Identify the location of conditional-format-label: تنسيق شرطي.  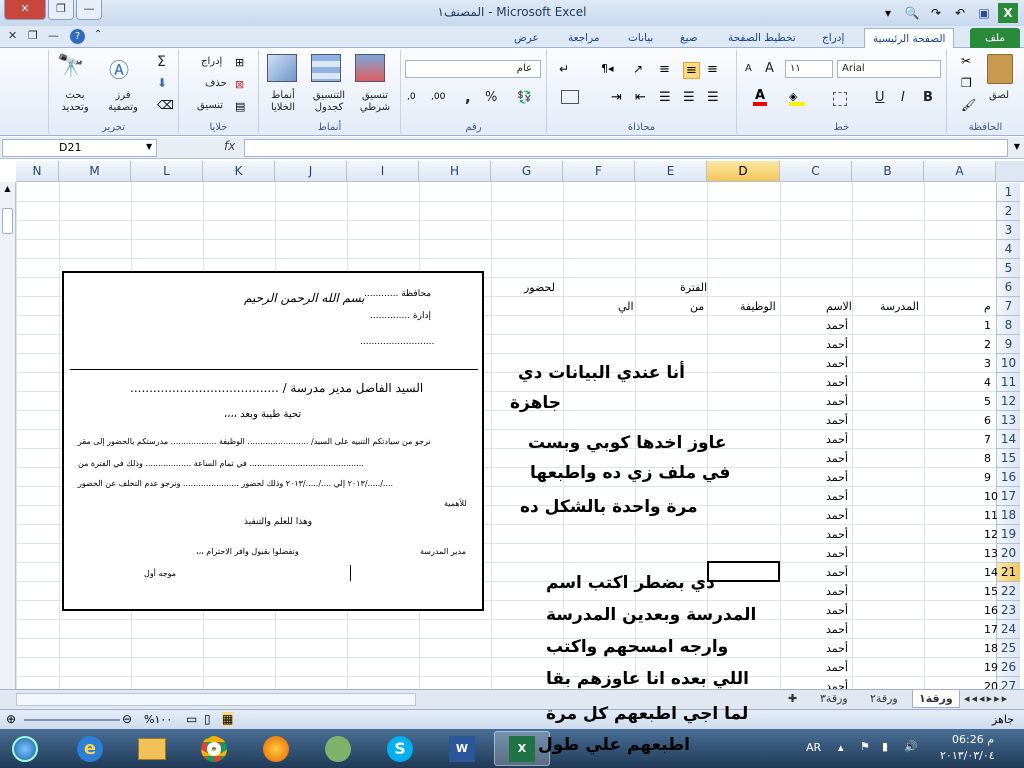
(375, 102).